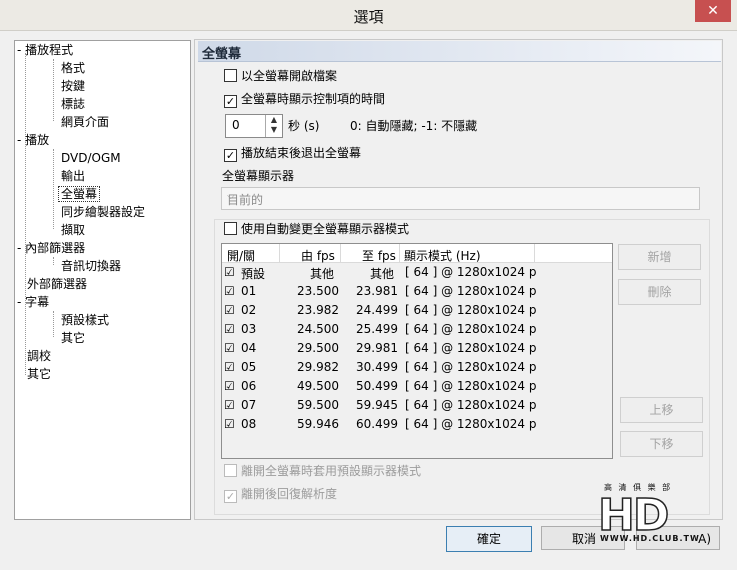  What do you see at coordinates (417, 386) in the screenshot?
I see `table-row: ☑ 06 49.500 50.499 [ 64 ] @ 1280x1024 p` at bounding box center [417, 386].